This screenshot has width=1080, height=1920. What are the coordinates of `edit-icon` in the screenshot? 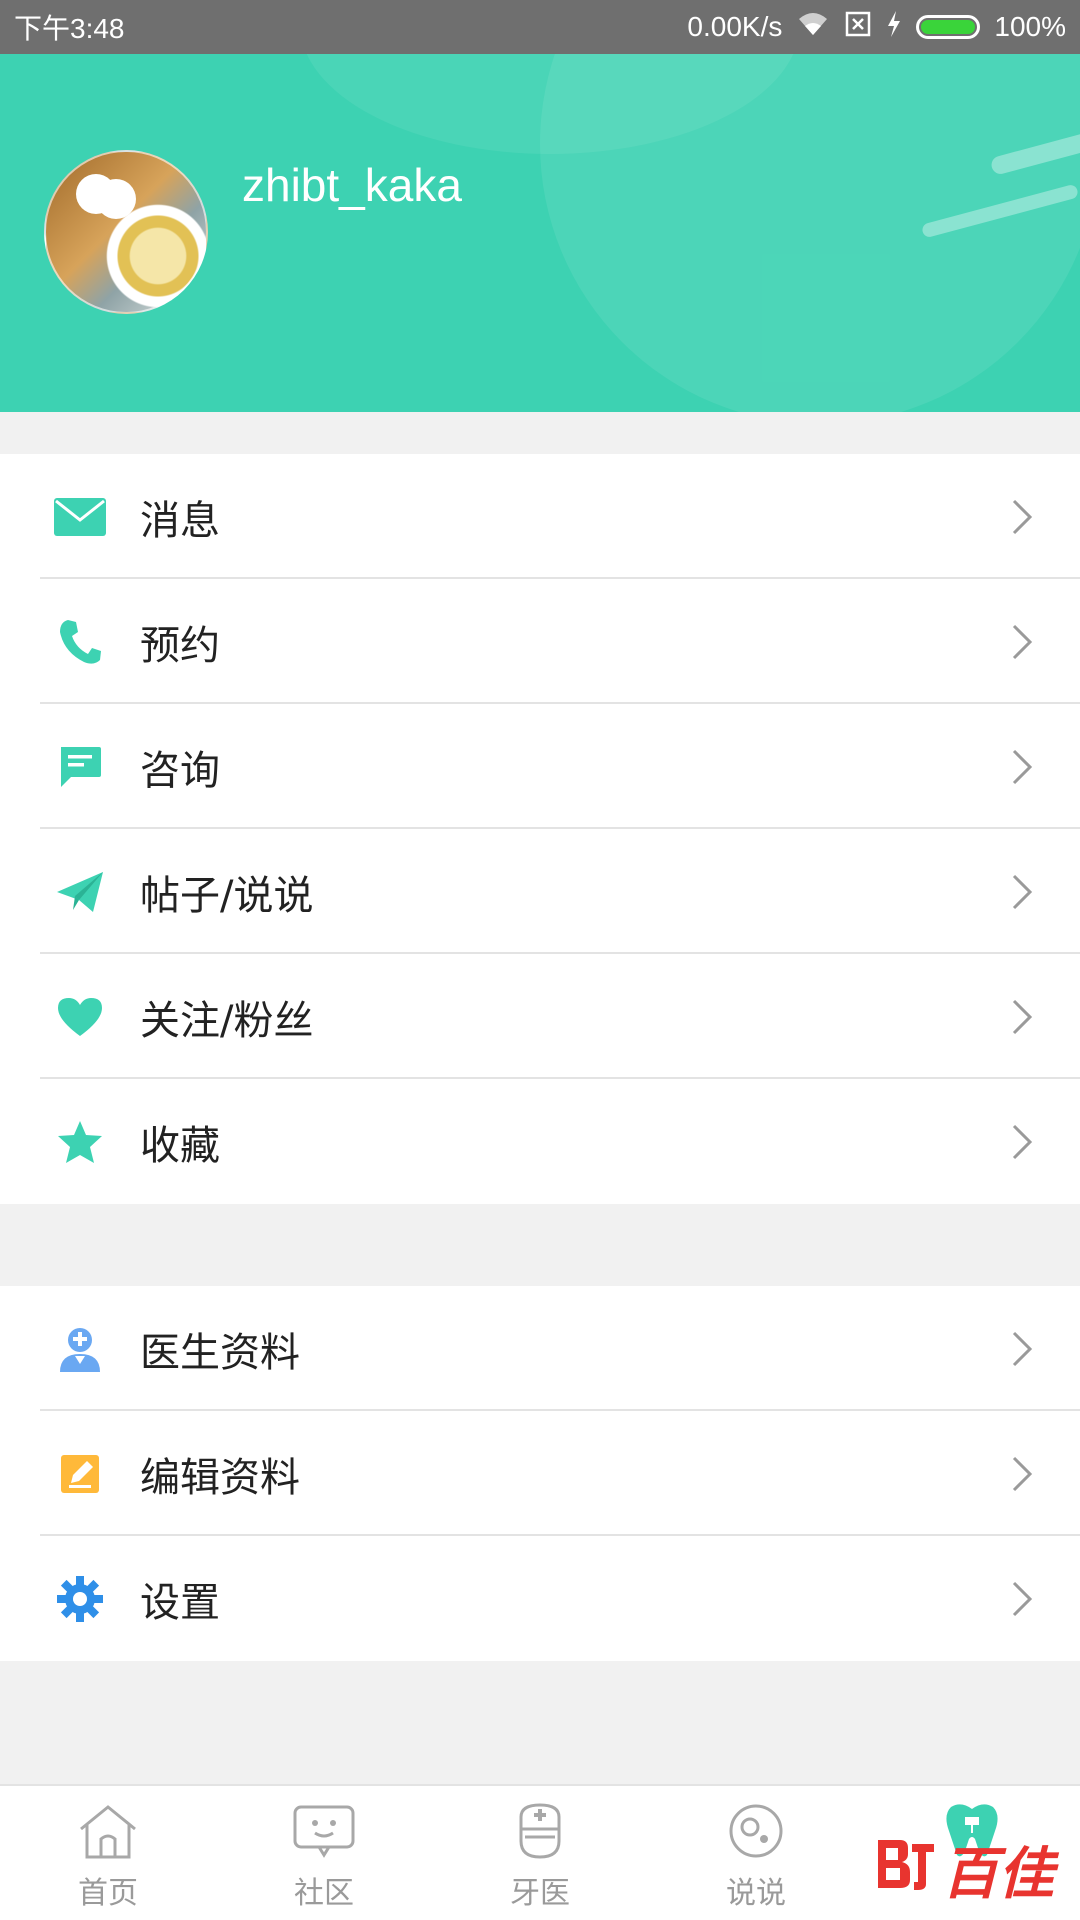 It's located at (80, 1474).